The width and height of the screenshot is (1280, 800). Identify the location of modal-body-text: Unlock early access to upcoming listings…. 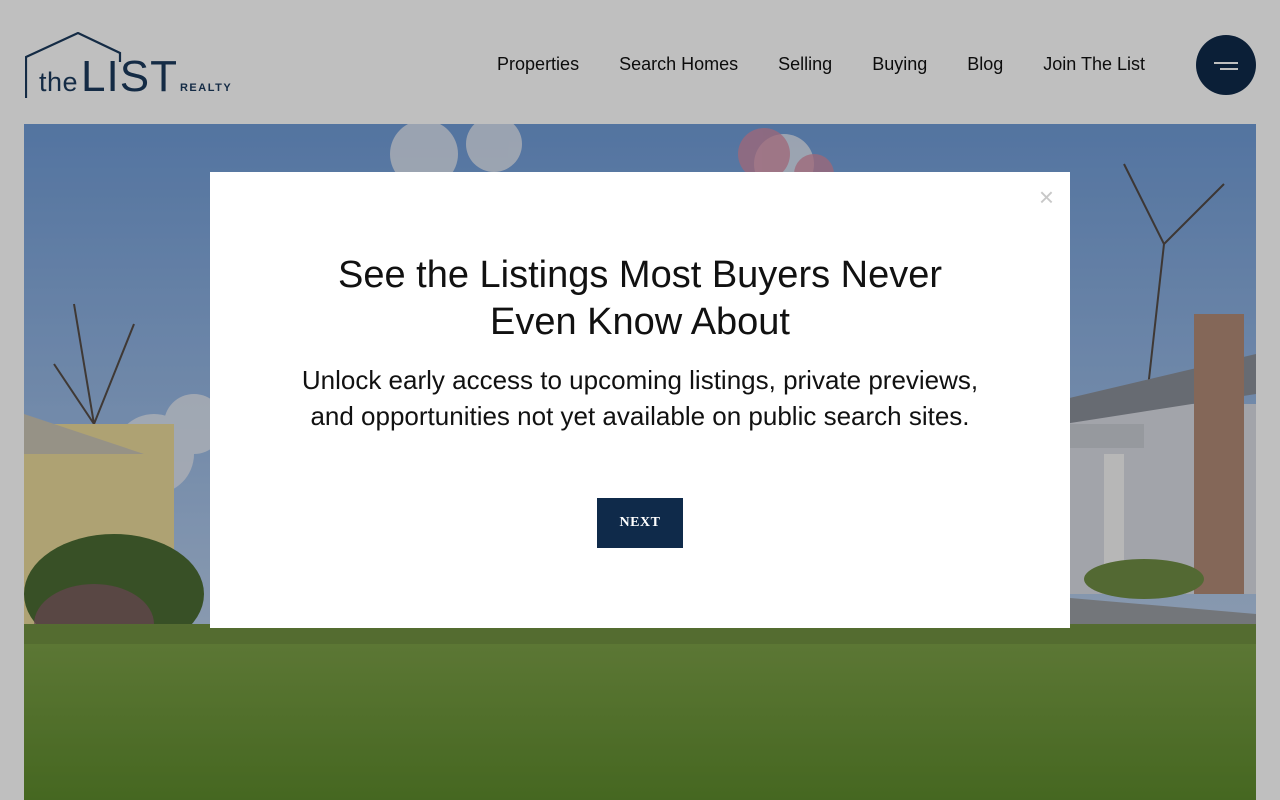
(640, 398).